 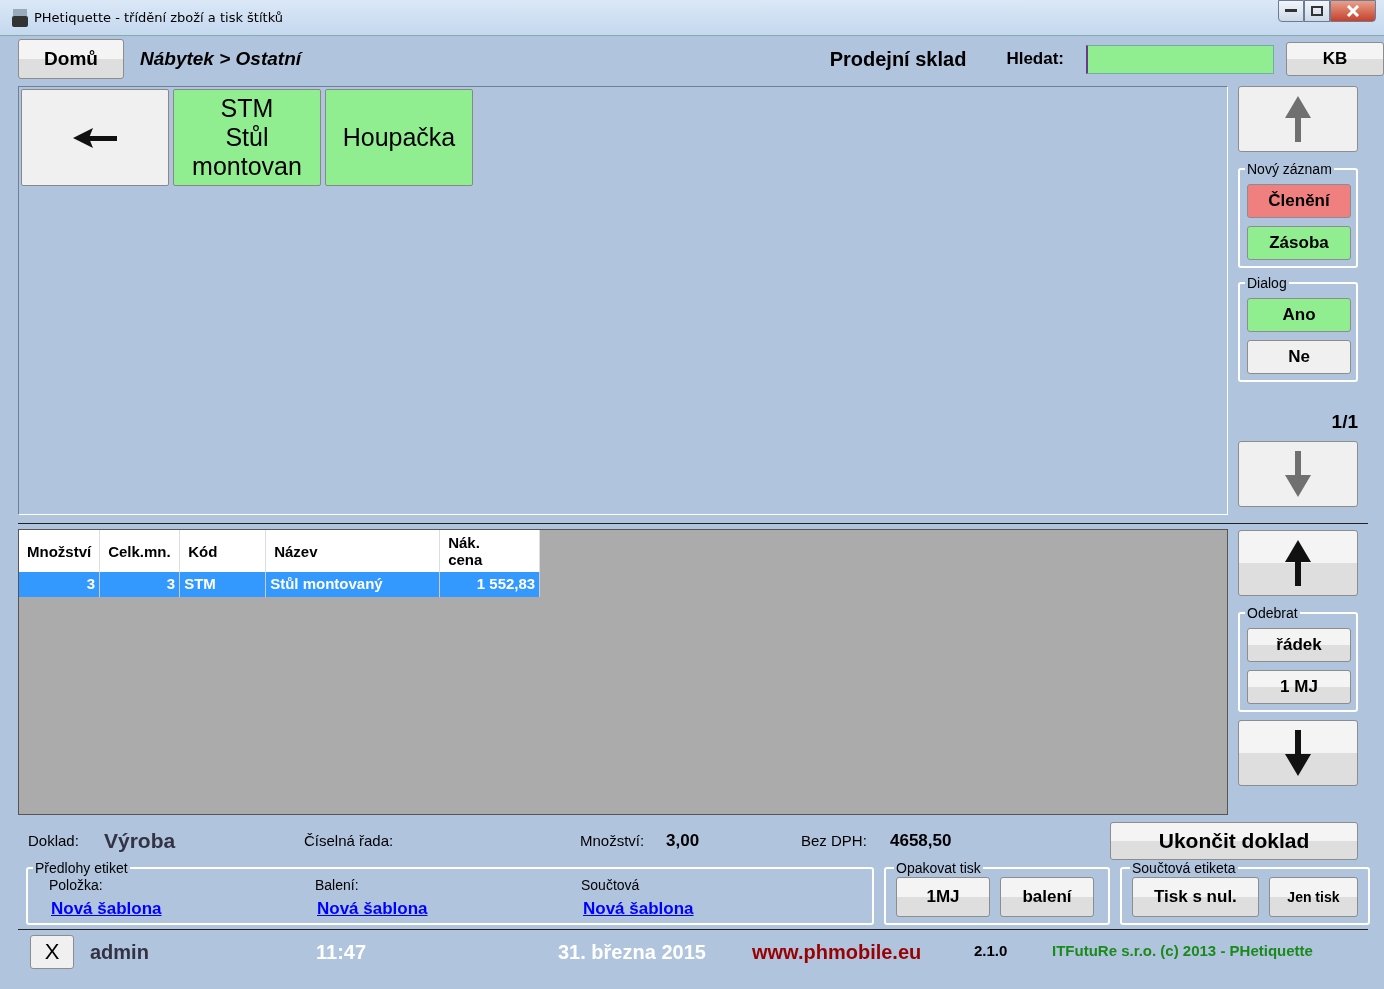 What do you see at coordinates (1299, 645) in the screenshot?
I see `group-button: řádek` at bounding box center [1299, 645].